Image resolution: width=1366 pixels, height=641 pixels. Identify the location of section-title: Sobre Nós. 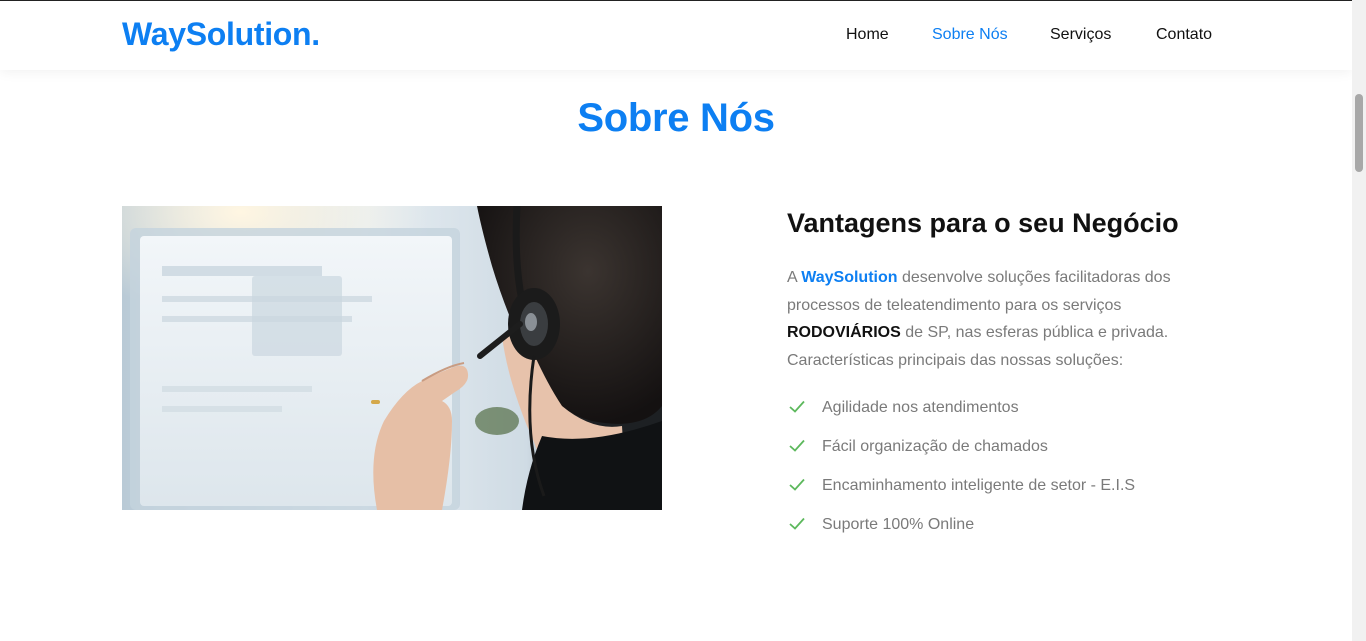
(676, 118).